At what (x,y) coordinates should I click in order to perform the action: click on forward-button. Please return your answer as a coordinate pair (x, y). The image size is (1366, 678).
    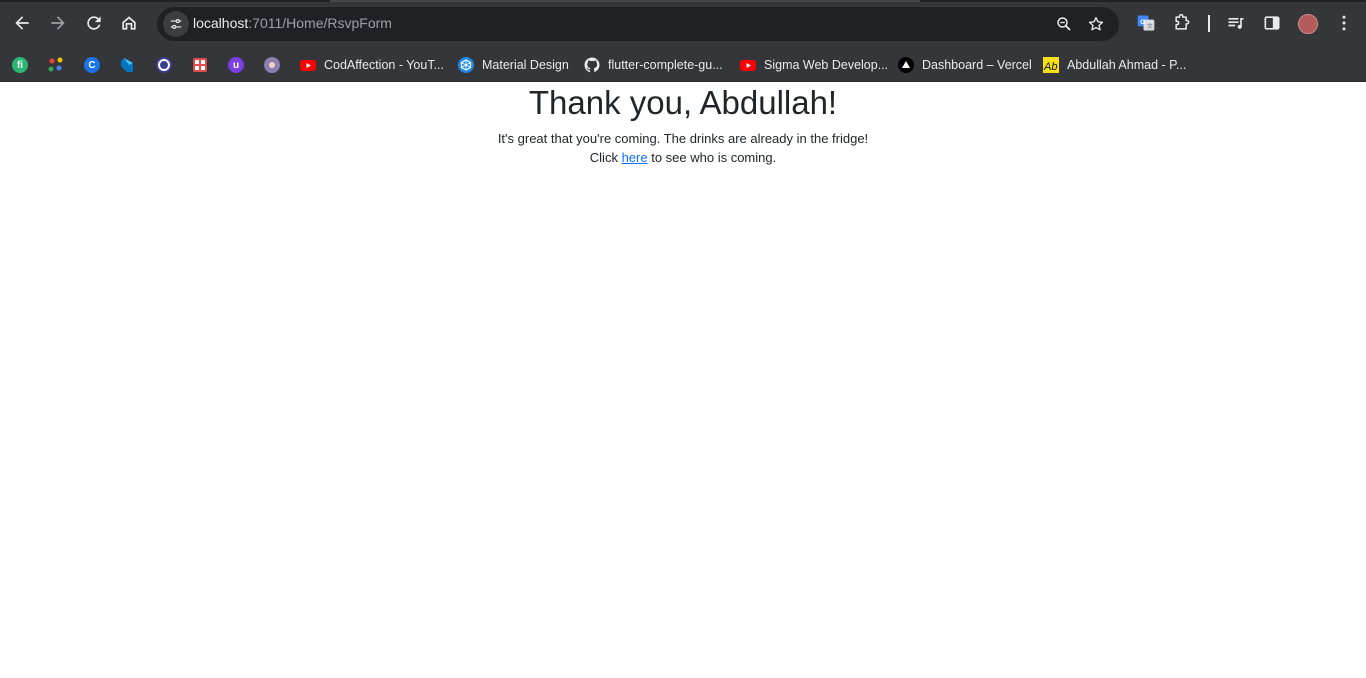
    Looking at the image, I should click on (58, 23).